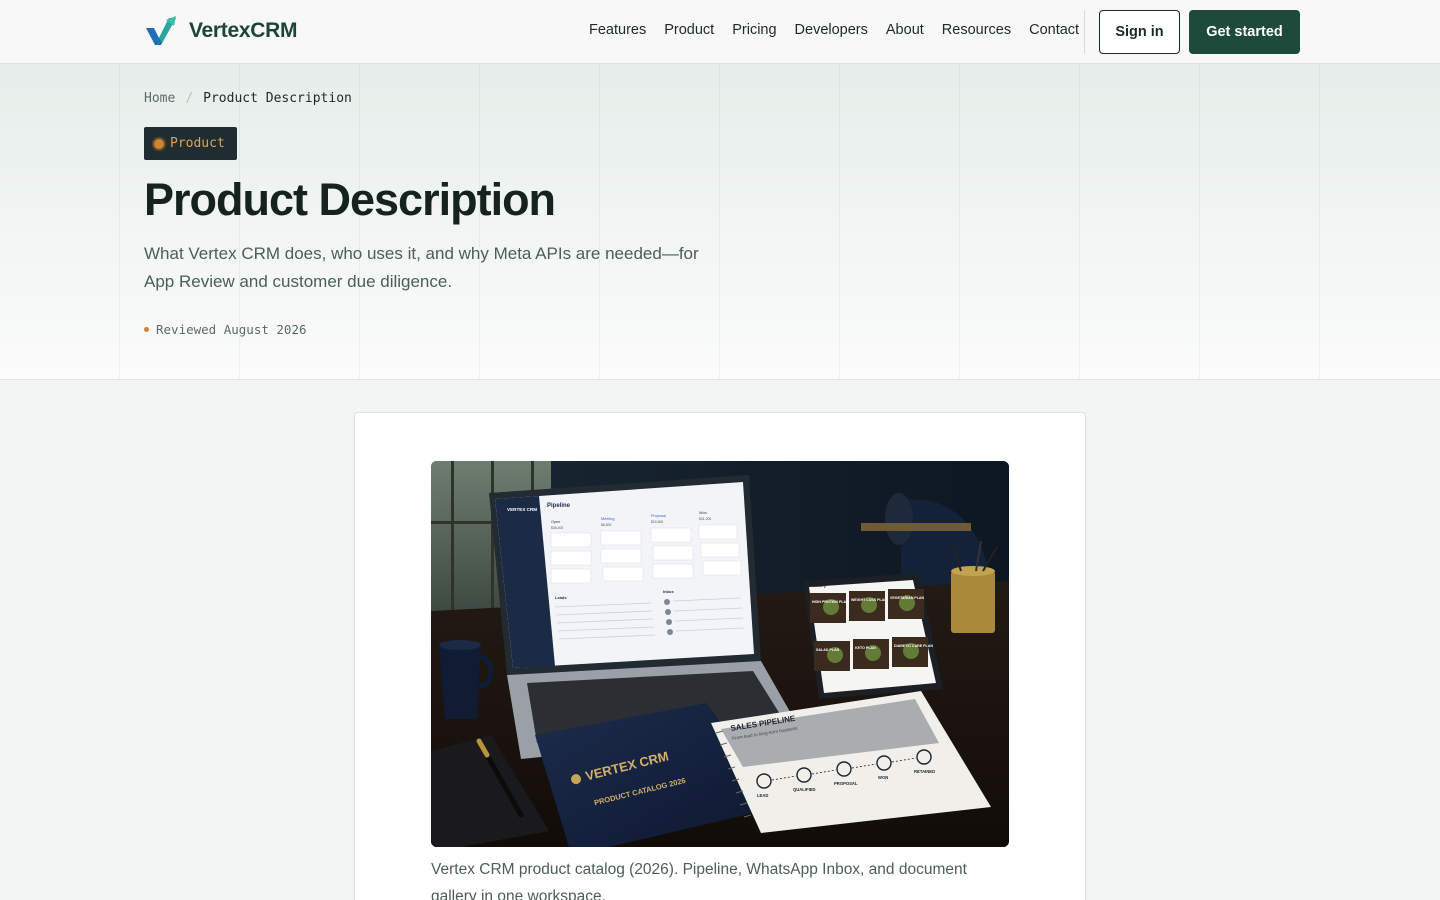 The image size is (1440, 900). I want to click on breadcrumb-home-link: Home, so click(159, 98).